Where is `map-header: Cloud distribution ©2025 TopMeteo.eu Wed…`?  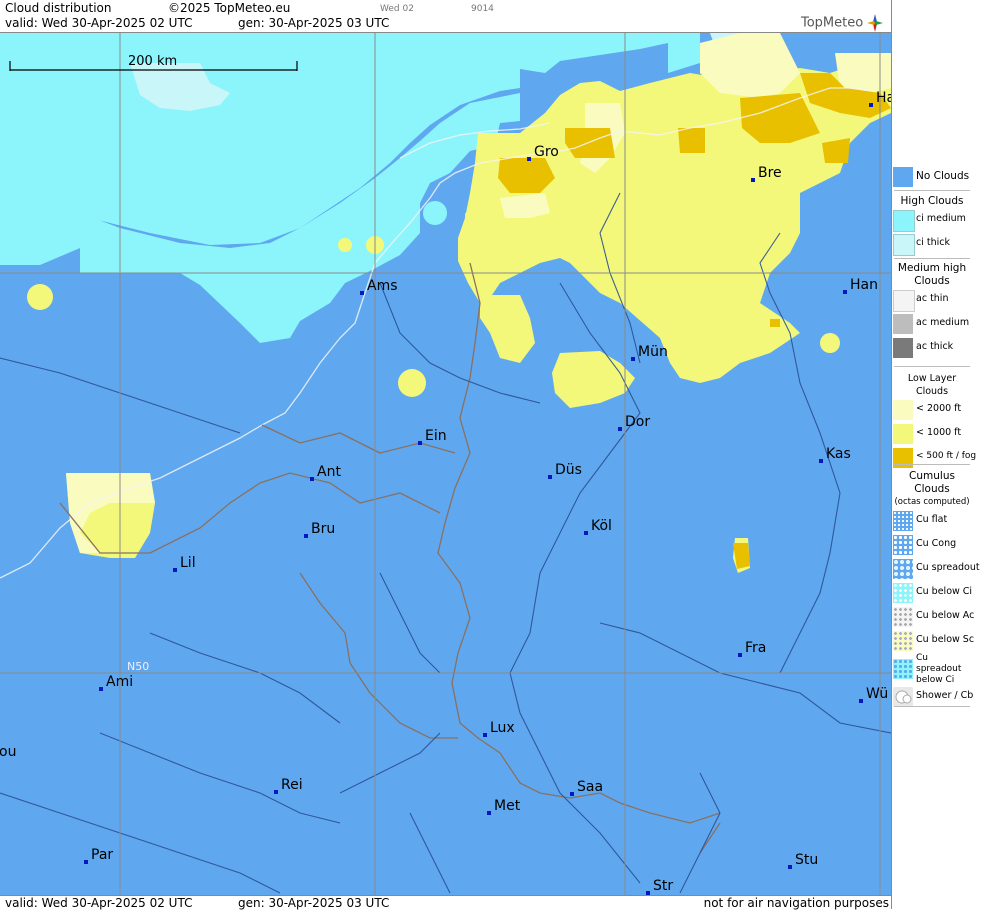 map-header: Cloud distribution ©2025 TopMeteo.eu Wed… is located at coordinates (445, 16).